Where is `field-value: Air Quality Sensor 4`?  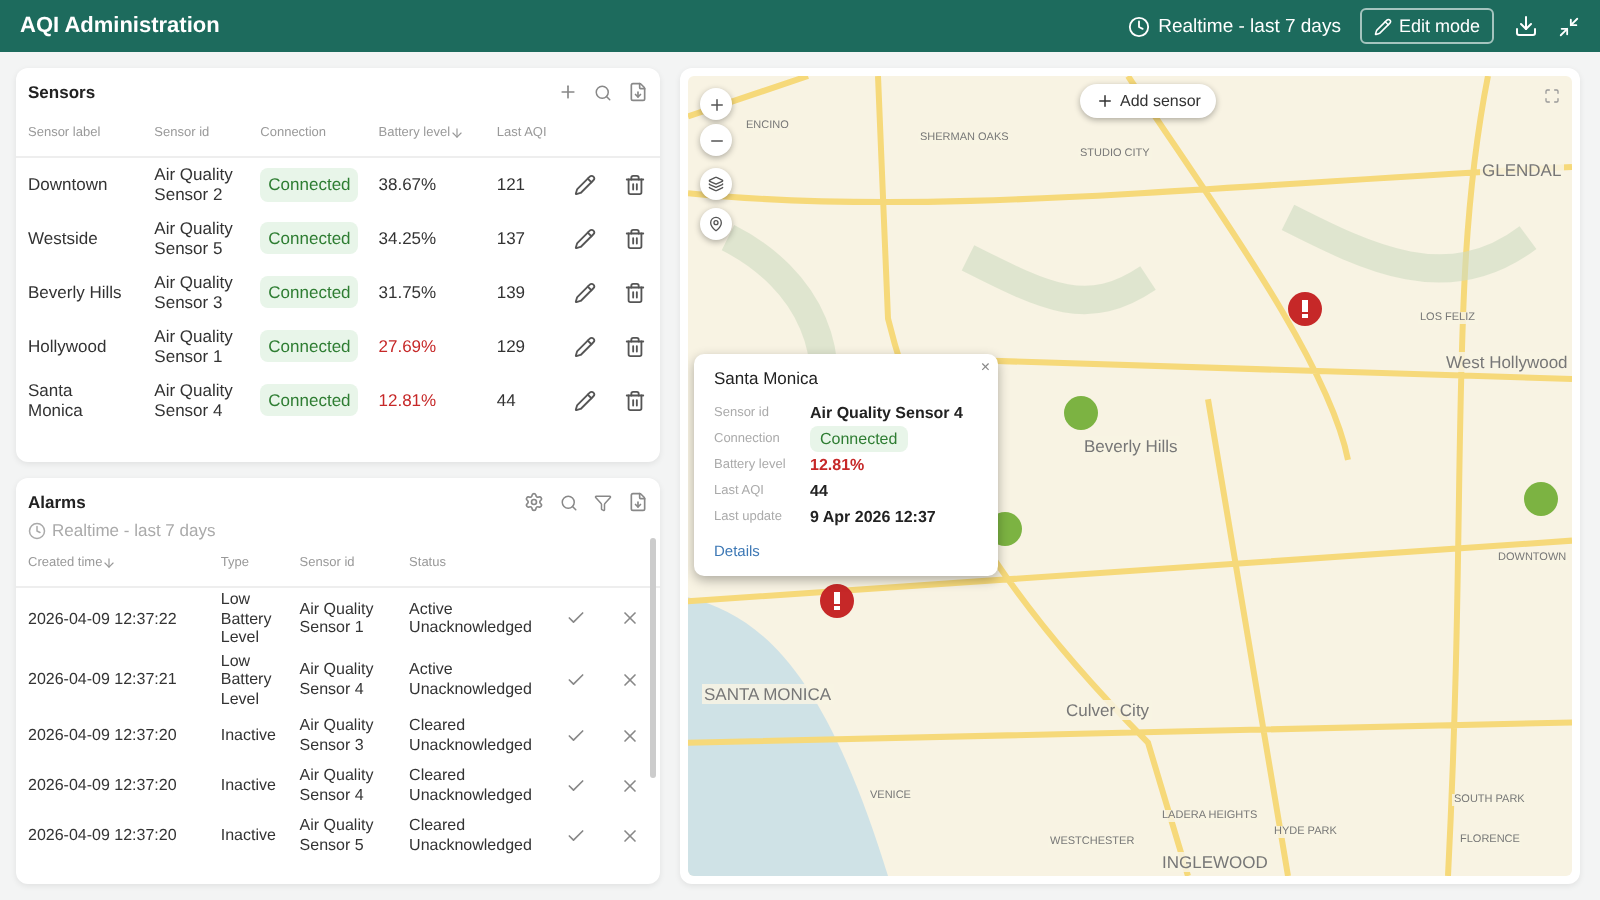 field-value: Air Quality Sensor 4 is located at coordinates (886, 413).